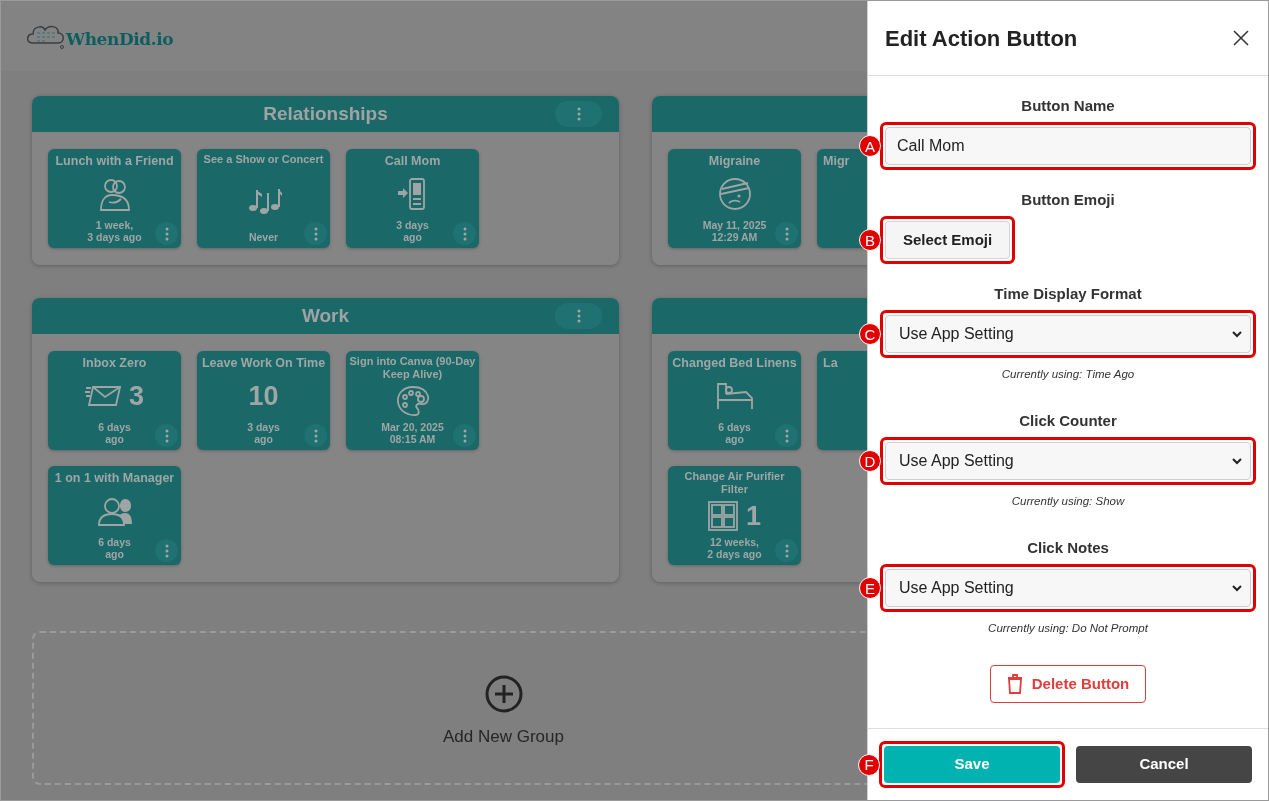 The width and height of the screenshot is (1269, 801). What do you see at coordinates (1068, 374) in the screenshot?
I see `field-hint: Currently using: Time Ago` at bounding box center [1068, 374].